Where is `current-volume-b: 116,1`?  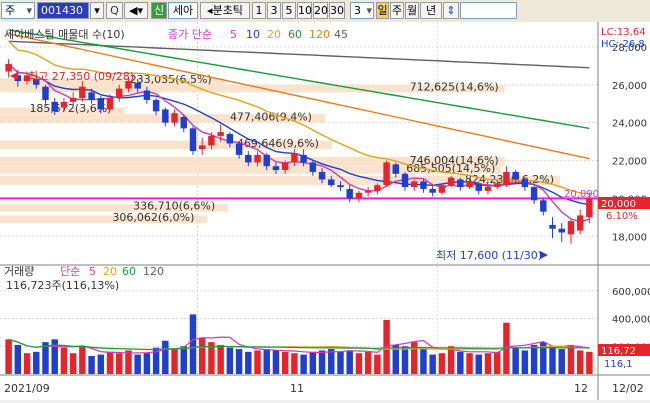
current-volume-b: 116,1 is located at coordinates (618, 364).